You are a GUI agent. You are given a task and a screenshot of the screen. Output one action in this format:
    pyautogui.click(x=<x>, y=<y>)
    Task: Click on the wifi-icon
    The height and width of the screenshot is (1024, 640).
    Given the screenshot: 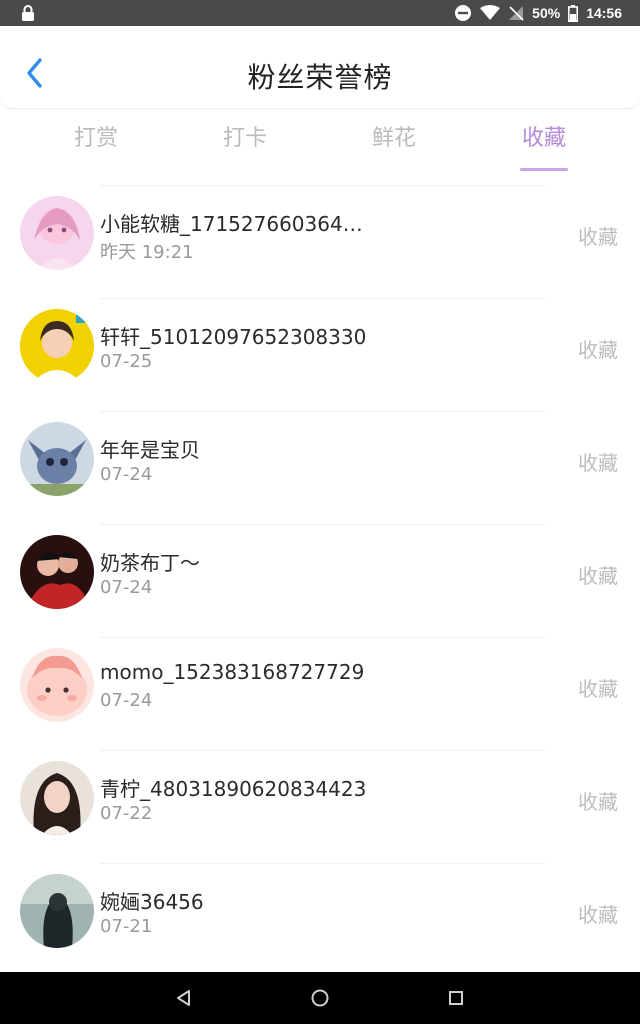 What is the action you would take?
    pyautogui.click(x=490, y=12)
    